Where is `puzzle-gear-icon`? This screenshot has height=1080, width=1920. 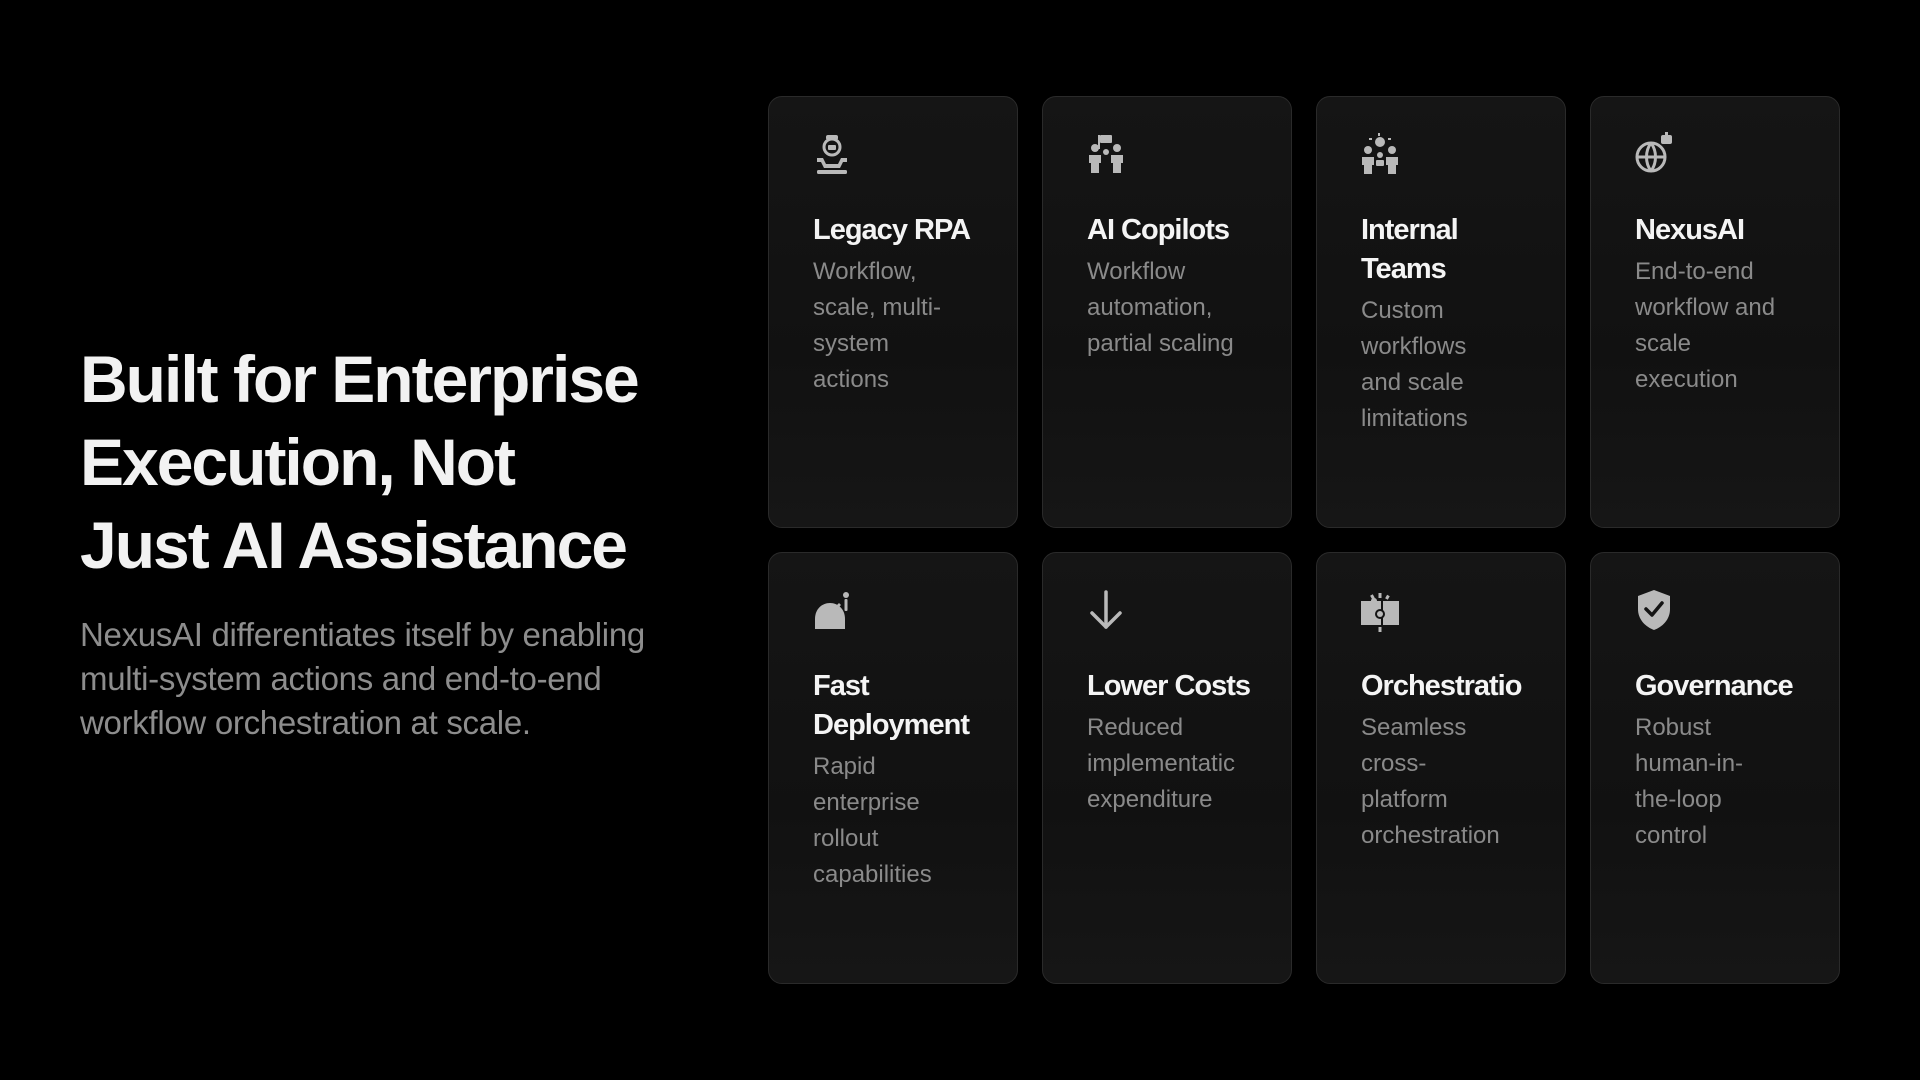 puzzle-gear-icon is located at coordinates (1380, 610).